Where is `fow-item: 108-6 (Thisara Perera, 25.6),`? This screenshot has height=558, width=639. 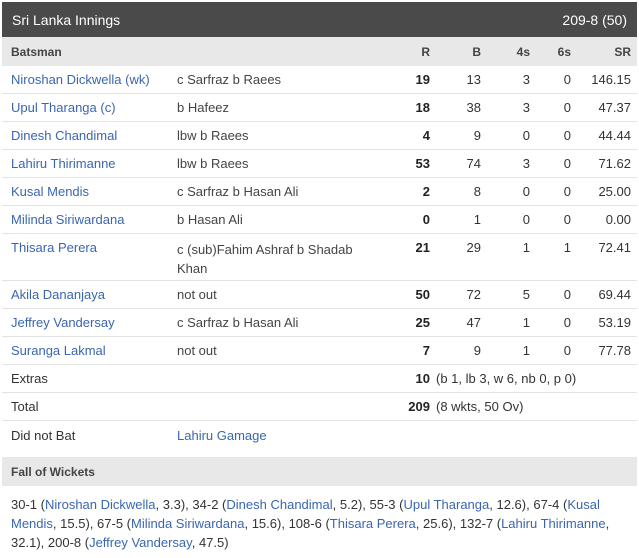 fow-item: 108-6 (Thisara Perera, 25.6), is located at coordinates (374, 523).